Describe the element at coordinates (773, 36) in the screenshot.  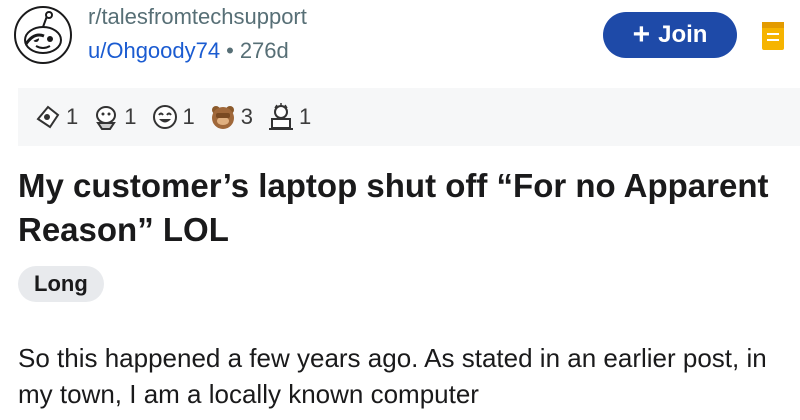
I see `bookmark-icon` at that location.